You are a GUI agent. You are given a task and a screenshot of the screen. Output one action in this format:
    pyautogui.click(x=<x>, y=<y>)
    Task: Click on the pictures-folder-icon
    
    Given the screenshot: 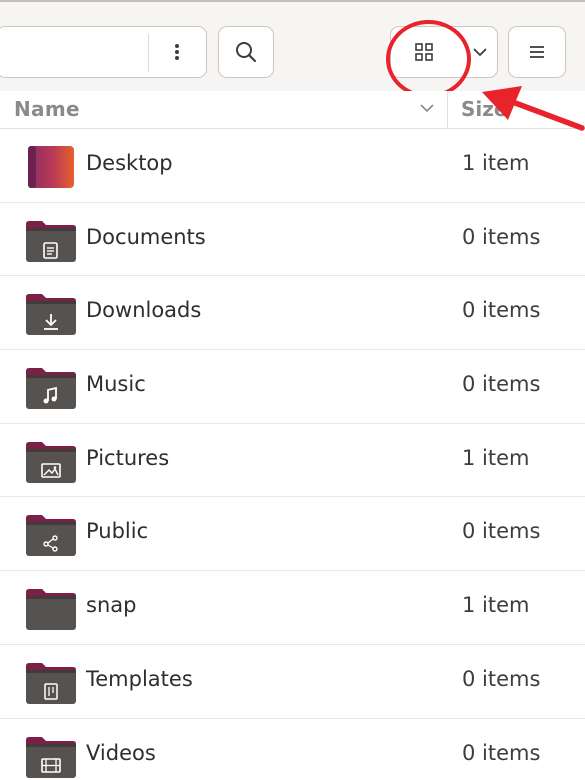 What is the action you would take?
    pyautogui.click(x=51, y=462)
    